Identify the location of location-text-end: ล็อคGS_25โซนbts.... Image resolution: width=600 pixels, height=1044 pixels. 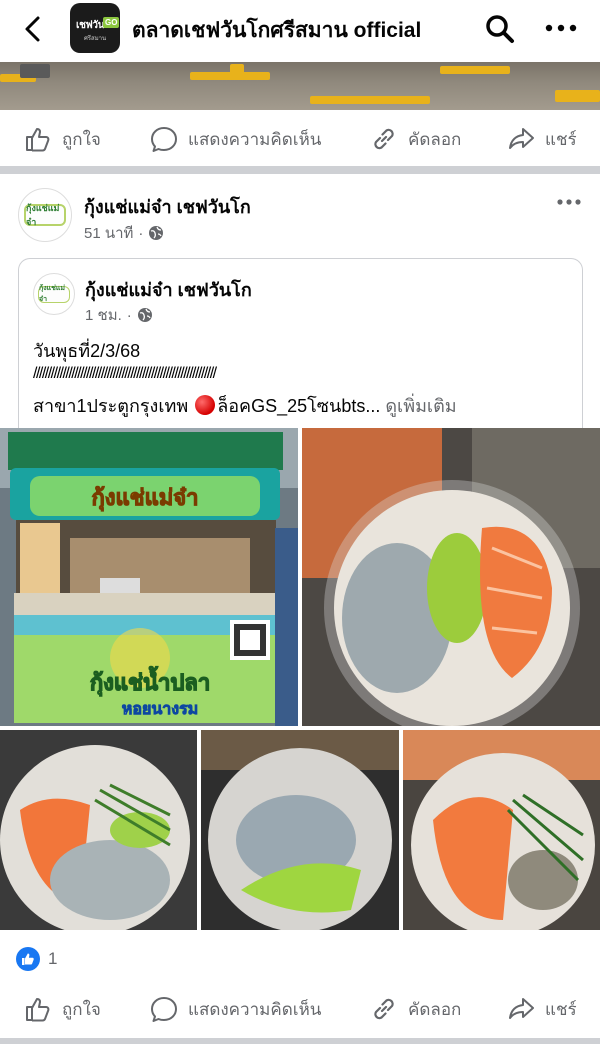
(299, 406).